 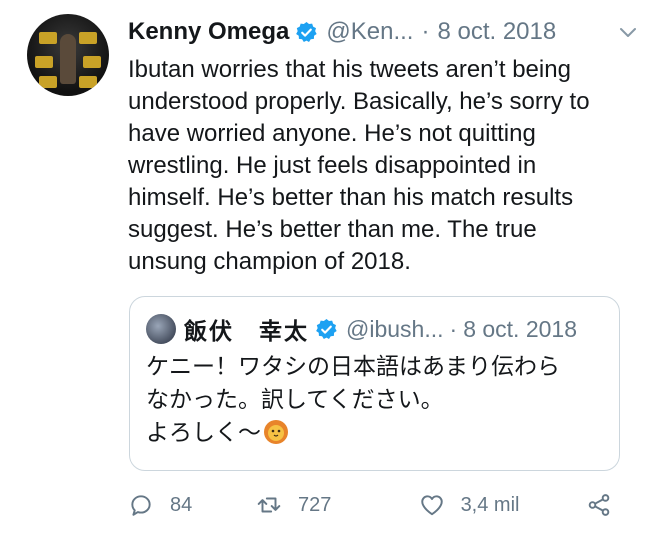 What do you see at coordinates (490, 504) in the screenshot?
I see `like-count: 3,4 mil` at bounding box center [490, 504].